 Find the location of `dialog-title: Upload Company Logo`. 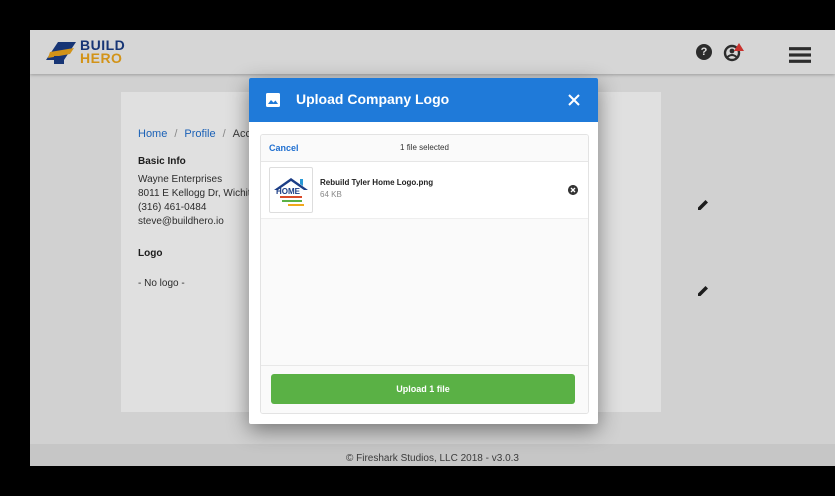

dialog-title: Upload Company Logo is located at coordinates (373, 99).